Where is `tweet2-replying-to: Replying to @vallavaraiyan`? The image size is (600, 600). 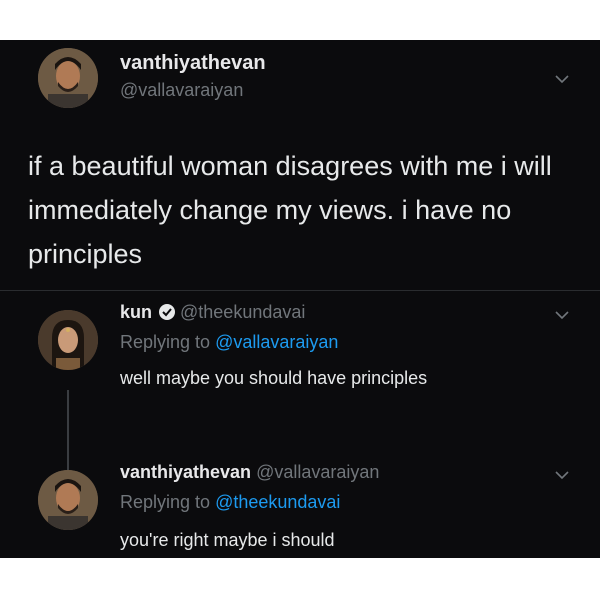 tweet2-replying-to: Replying to @vallavaraiyan is located at coordinates (229, 342).